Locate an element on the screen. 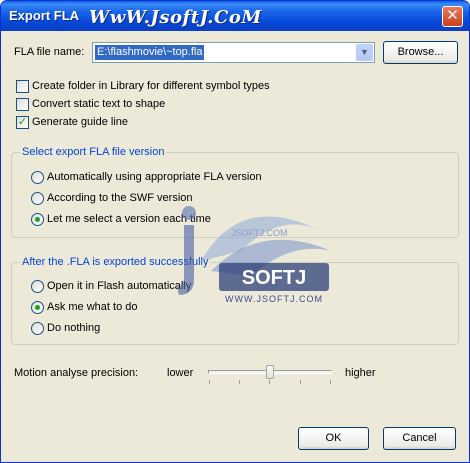  close-icon: ✕ is located at coordinates (452, 15).